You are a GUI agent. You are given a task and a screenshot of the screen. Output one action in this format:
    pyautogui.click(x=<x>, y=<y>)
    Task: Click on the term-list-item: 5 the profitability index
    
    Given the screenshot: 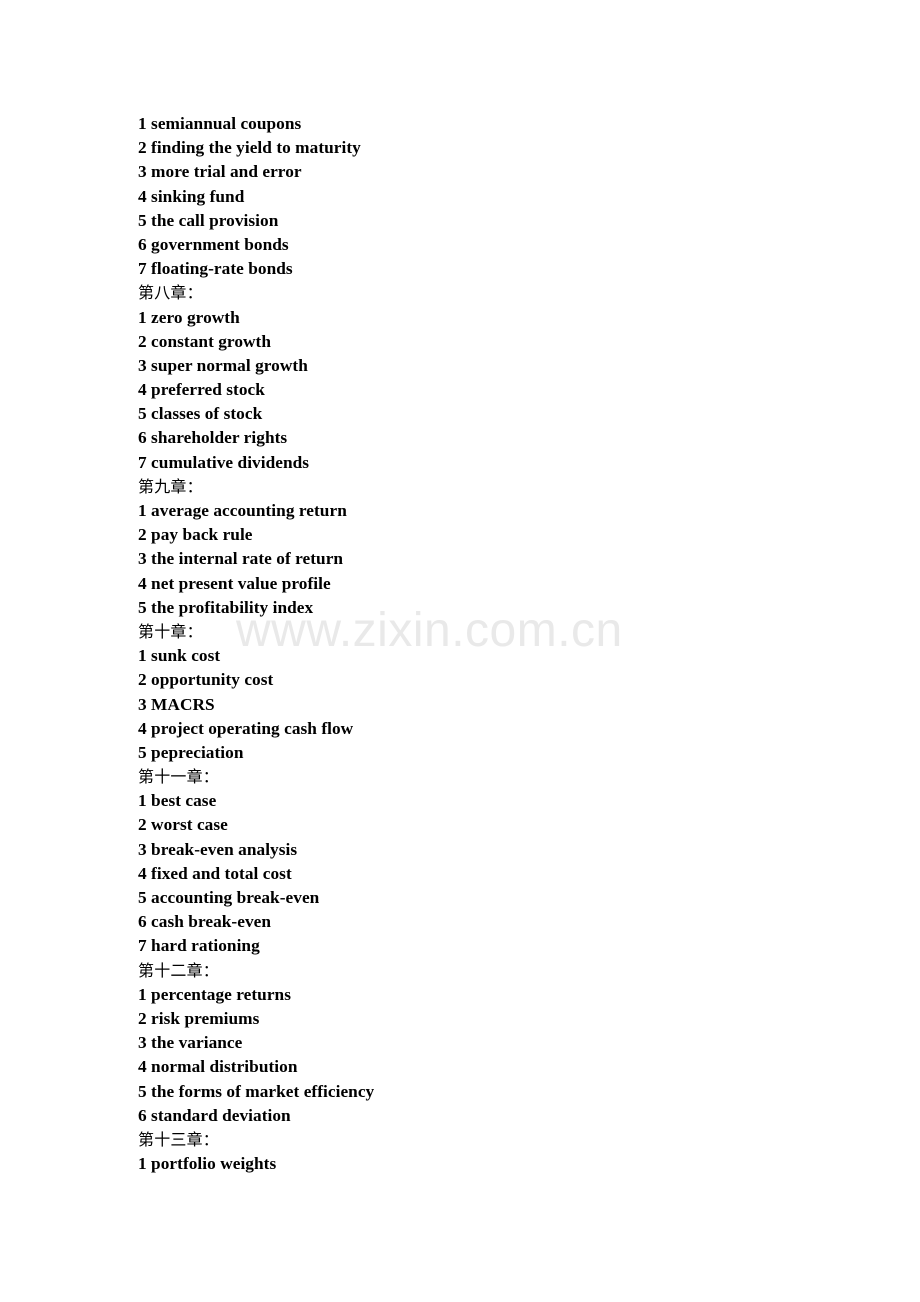 What is the action you would take?
    pyautogui.click(x=226, y=607)
    